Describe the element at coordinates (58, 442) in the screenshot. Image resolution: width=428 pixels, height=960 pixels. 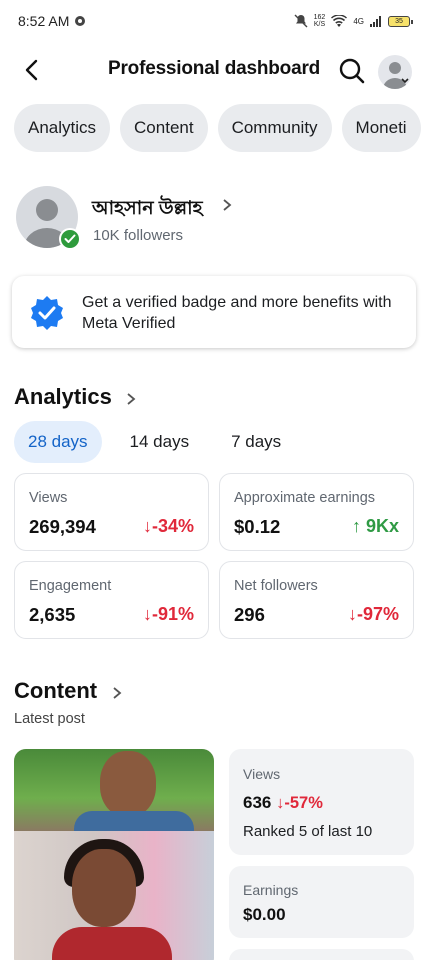
I see `range-28-days: 28 days` at that location.